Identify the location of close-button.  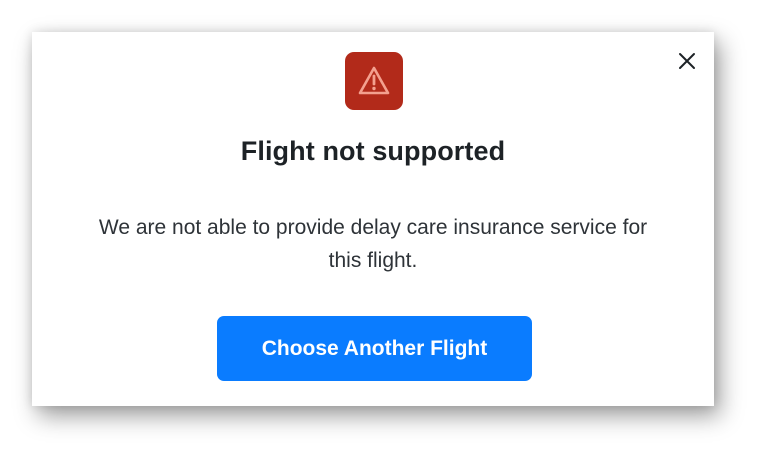
(687, 61).